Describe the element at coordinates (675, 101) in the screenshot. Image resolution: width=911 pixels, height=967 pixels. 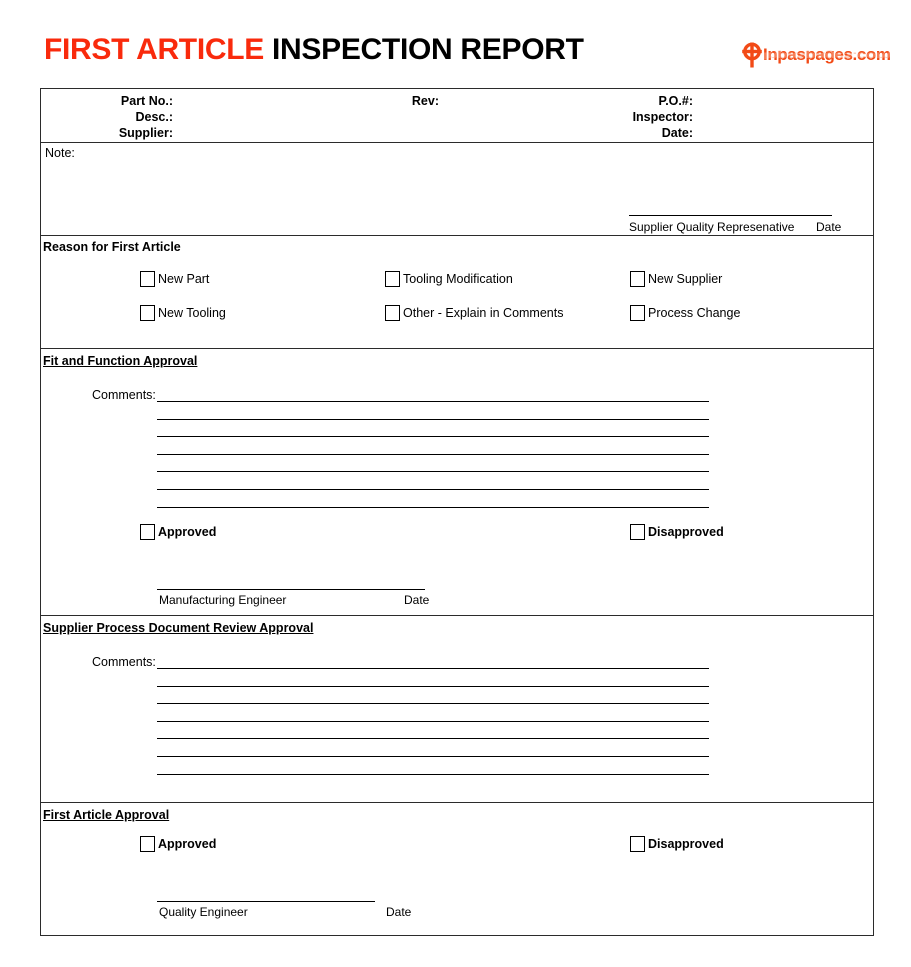
I see `field-label-po: P.O.#:` at that location.